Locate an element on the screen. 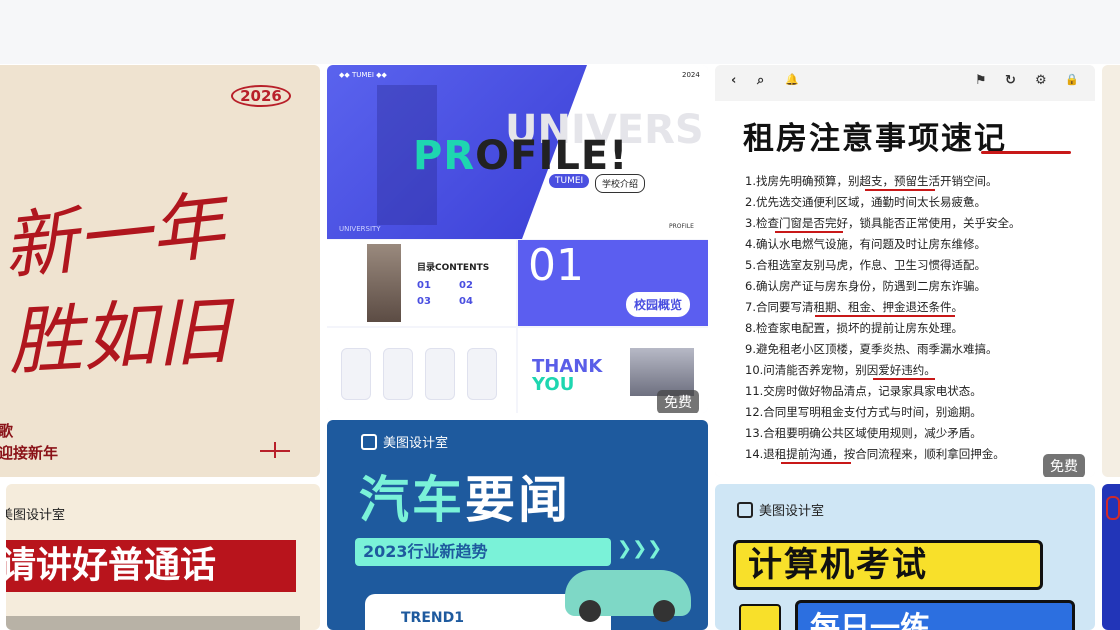 The width and height of the screenshot is (1120, 630). template-card-mandarin: 美图设计室 请讲好普通话 is located at coordinates (163, 557).